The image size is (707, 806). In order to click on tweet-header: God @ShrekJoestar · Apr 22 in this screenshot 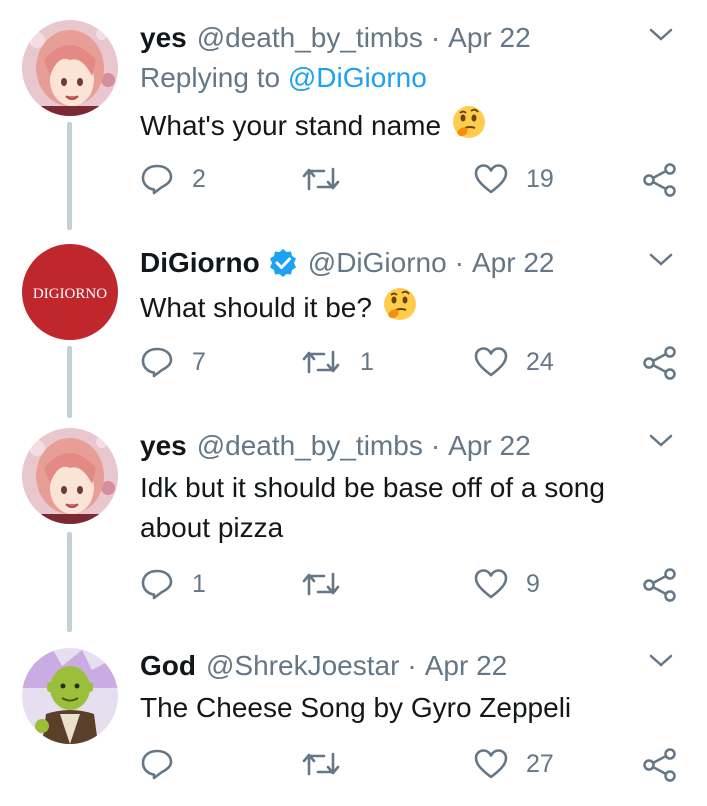, I will do `click(323, 666)`.